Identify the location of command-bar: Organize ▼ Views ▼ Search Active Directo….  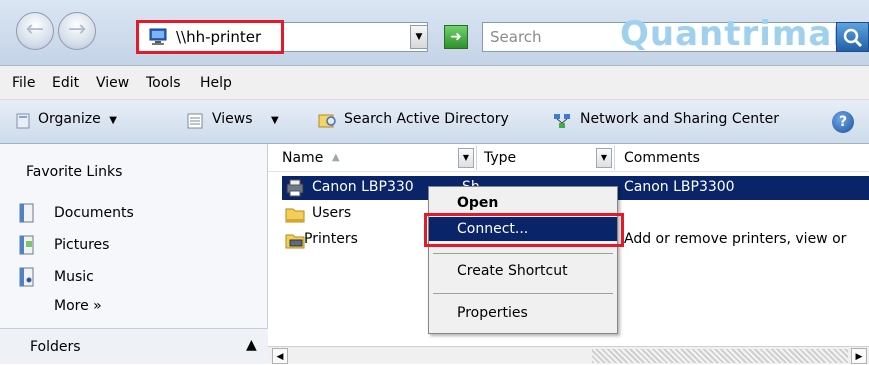
(434, 122).